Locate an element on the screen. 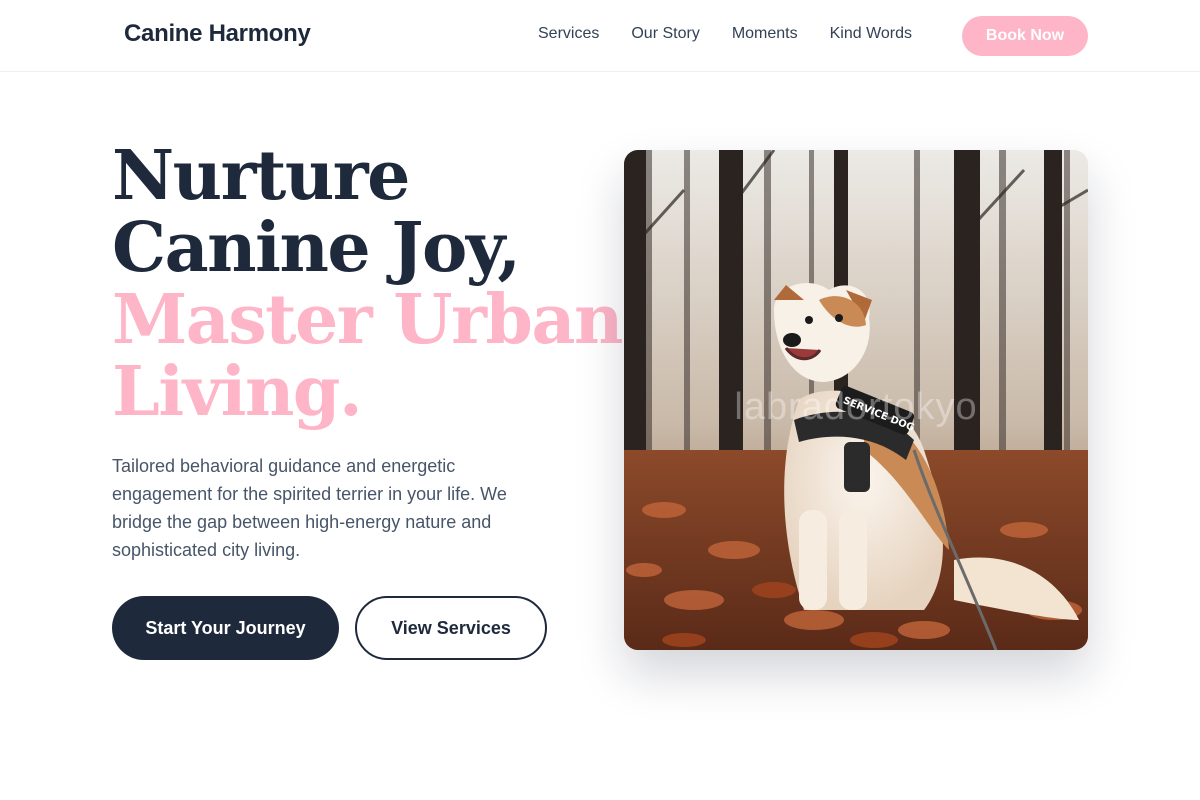 This screenshot has width=1200, height=800. nav-link-services: Services is located at coordinates (568, 34).